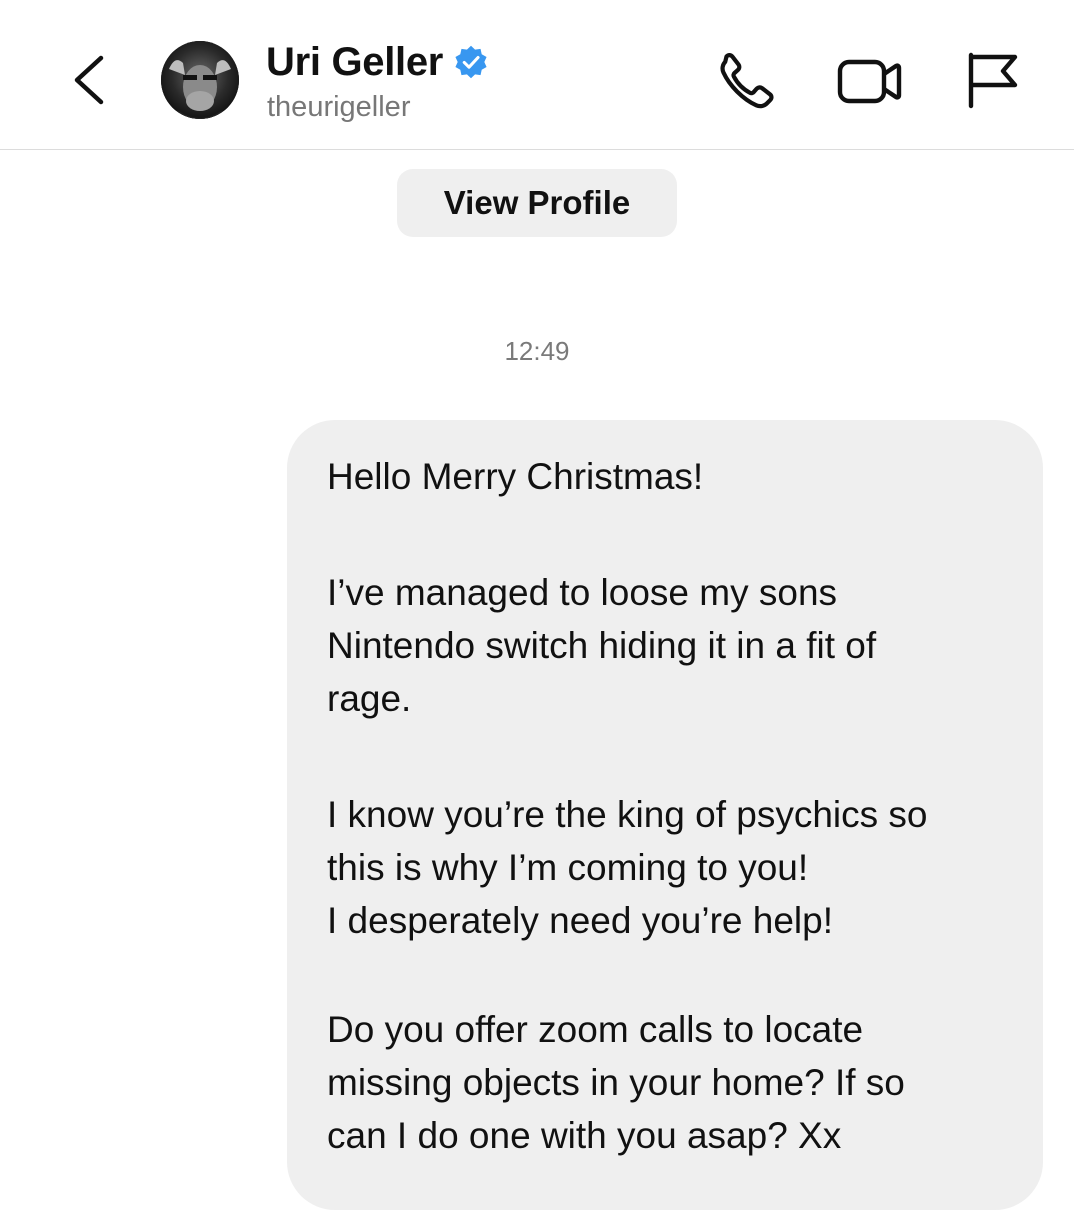  I want to click on audio-call-button, so click(746, 80).